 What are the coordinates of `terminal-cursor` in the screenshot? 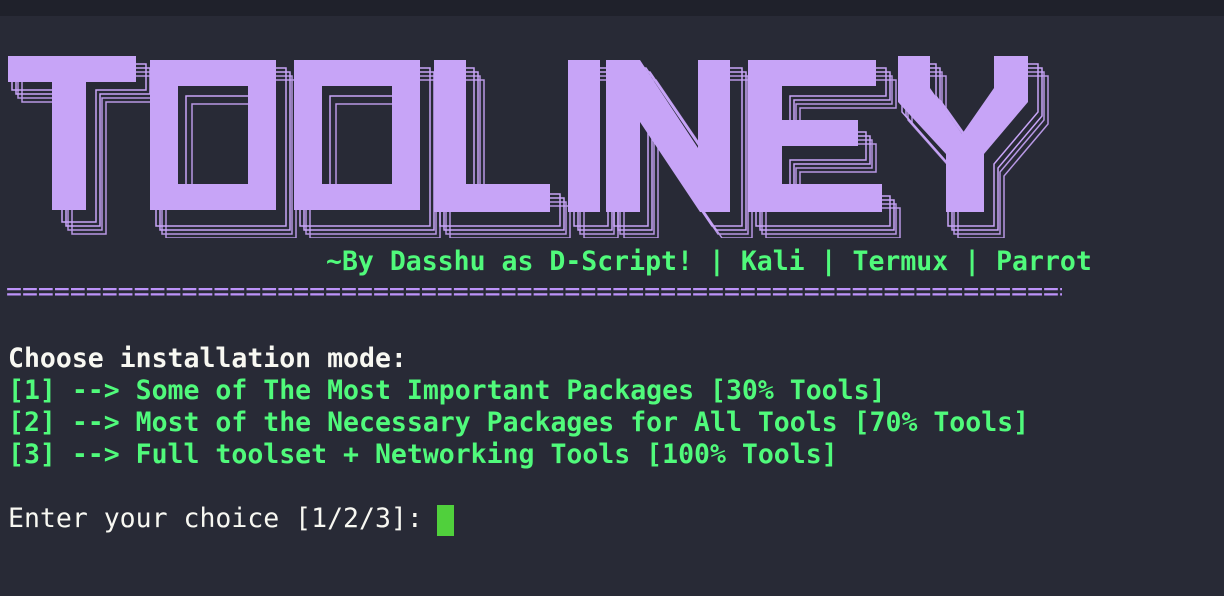 It's located at (445, 520).